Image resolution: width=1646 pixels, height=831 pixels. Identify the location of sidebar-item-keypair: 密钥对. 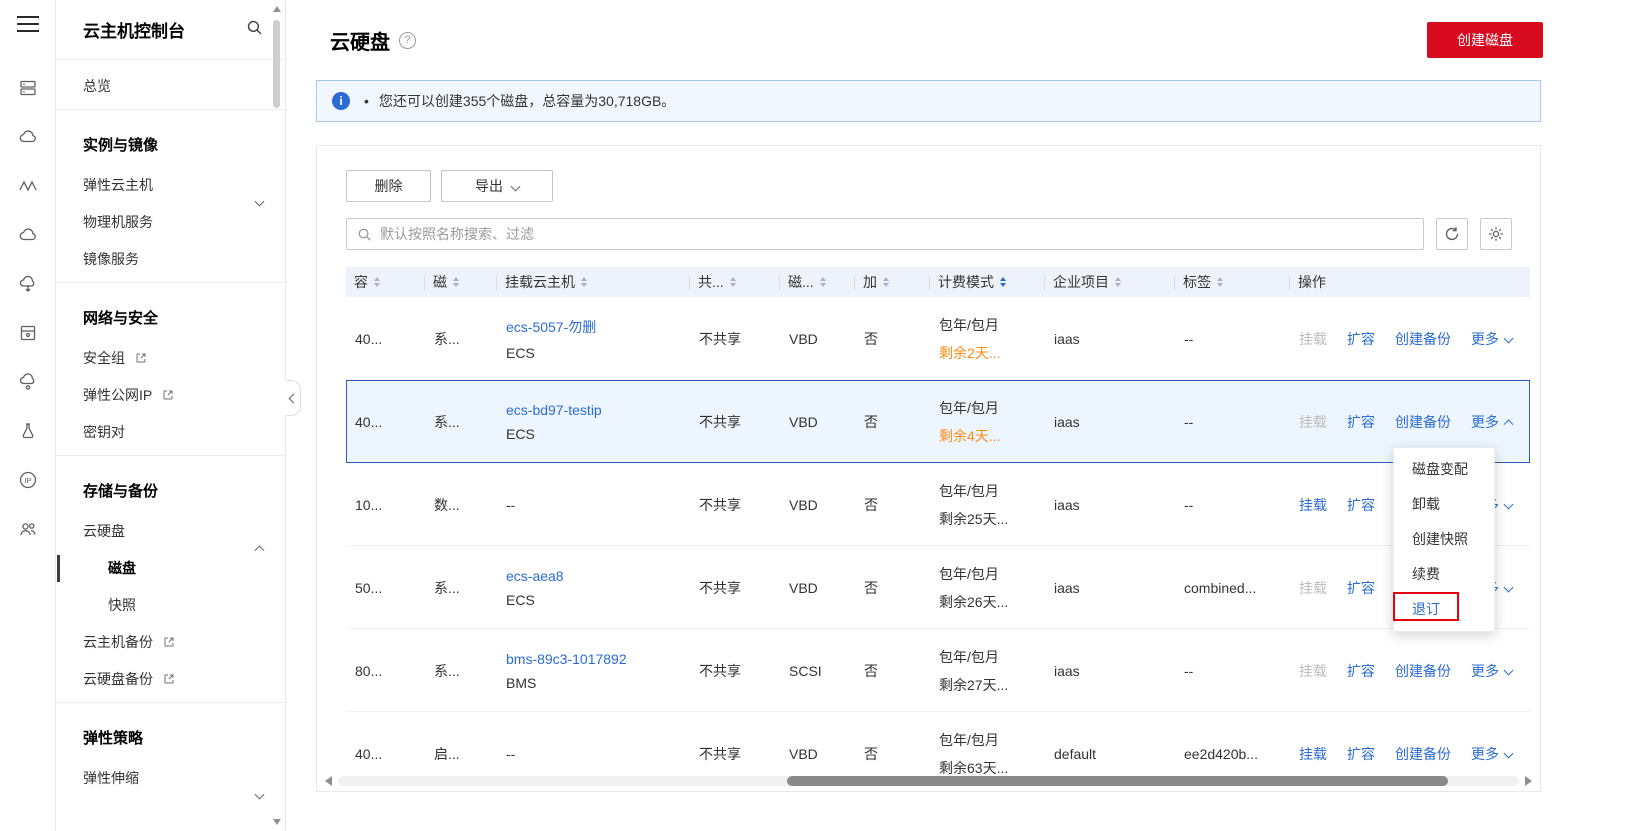
(170, 432).